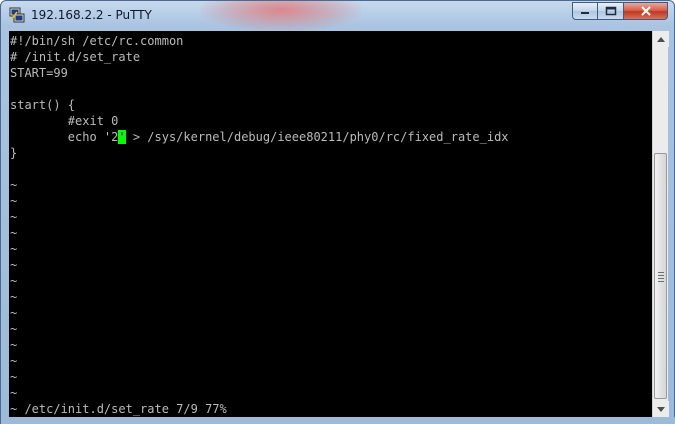 The height and width of the screenshot is (424, 675). Describe the element at coordinates (64, 121) in the screenshot. I see `terminal-line: #exit 0` at that location.